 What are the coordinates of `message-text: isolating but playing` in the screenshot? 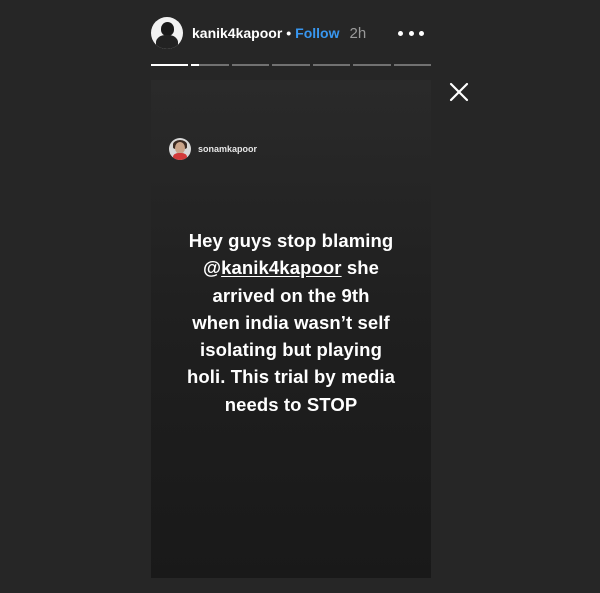 It's located at (291, 350).